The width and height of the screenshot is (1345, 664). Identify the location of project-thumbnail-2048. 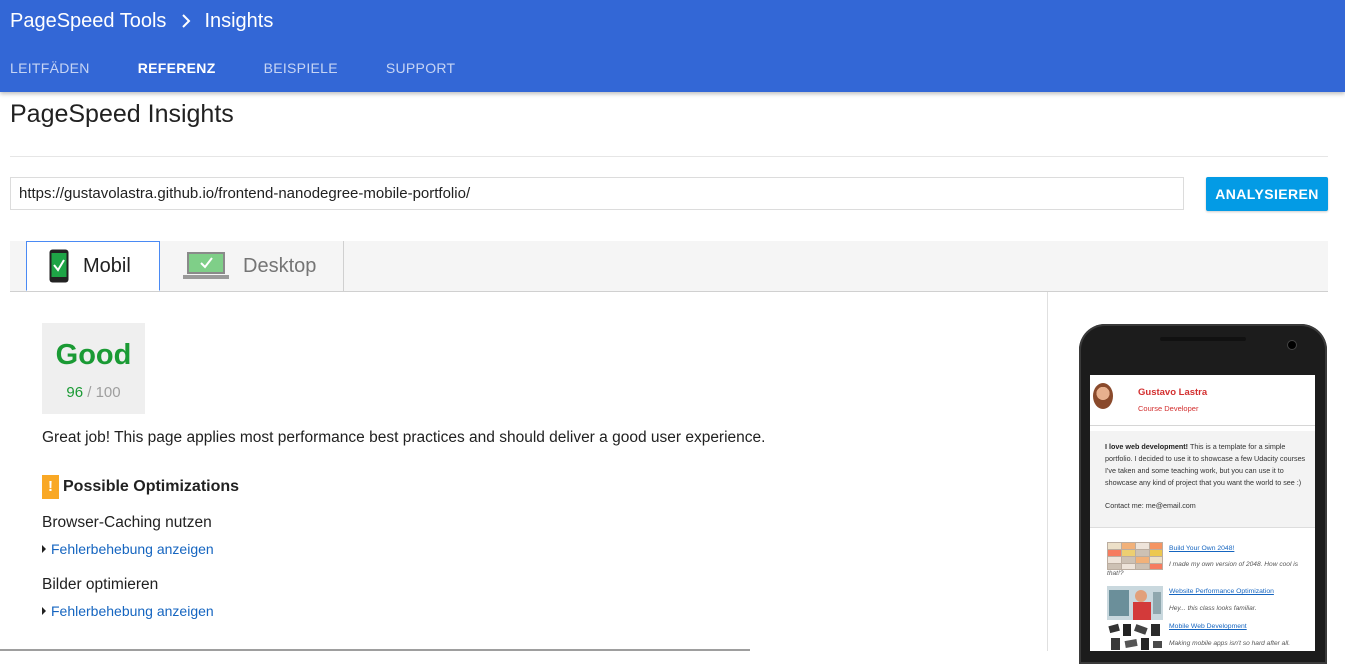
(1135, 556).